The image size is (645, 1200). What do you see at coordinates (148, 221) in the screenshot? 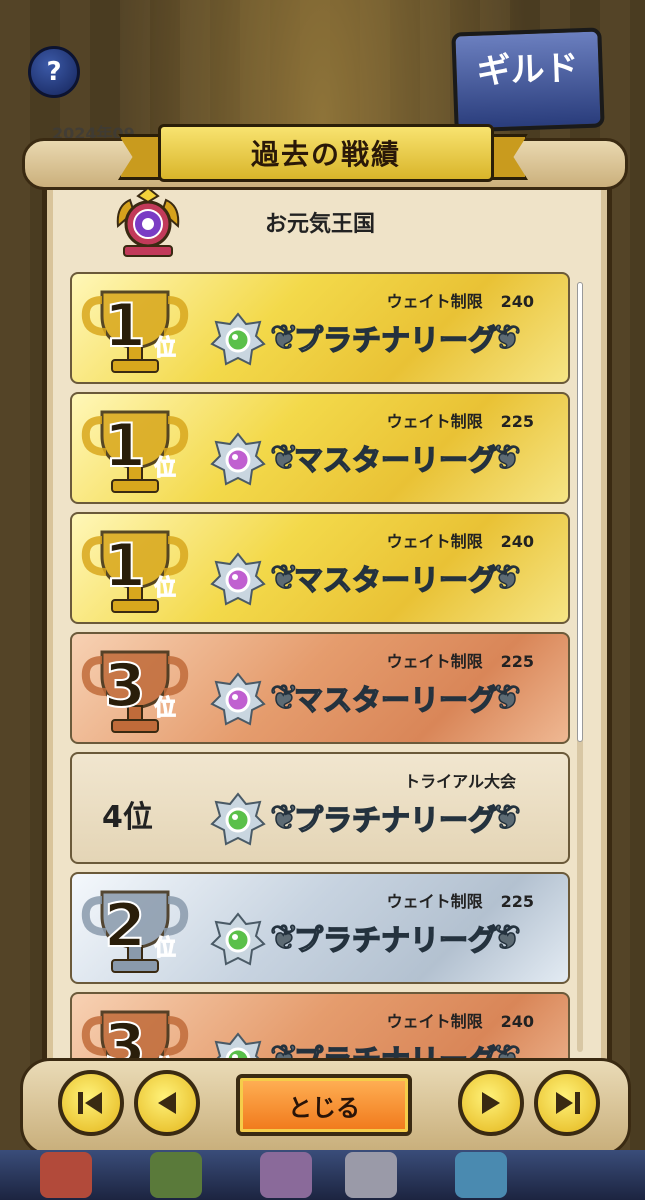
I see `guild-emblem-icon` at bounding box center [148, 221].